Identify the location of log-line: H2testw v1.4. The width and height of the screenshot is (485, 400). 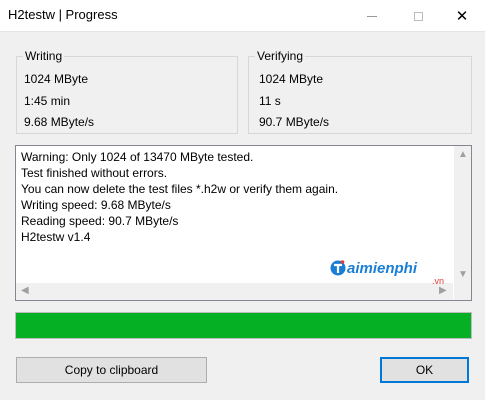
(56, 237).